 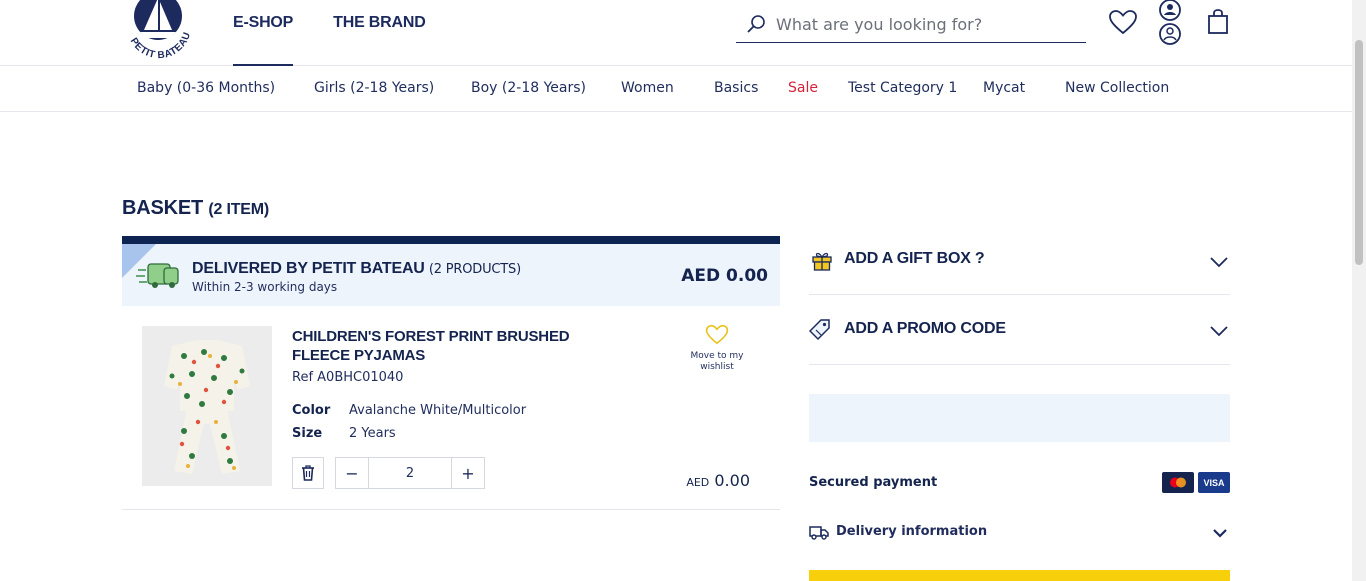 What do you see at coordinates (912, 531) in the screenshot?
I see `delivery-information-label: Delivery information` at bounding box center [912, 531].